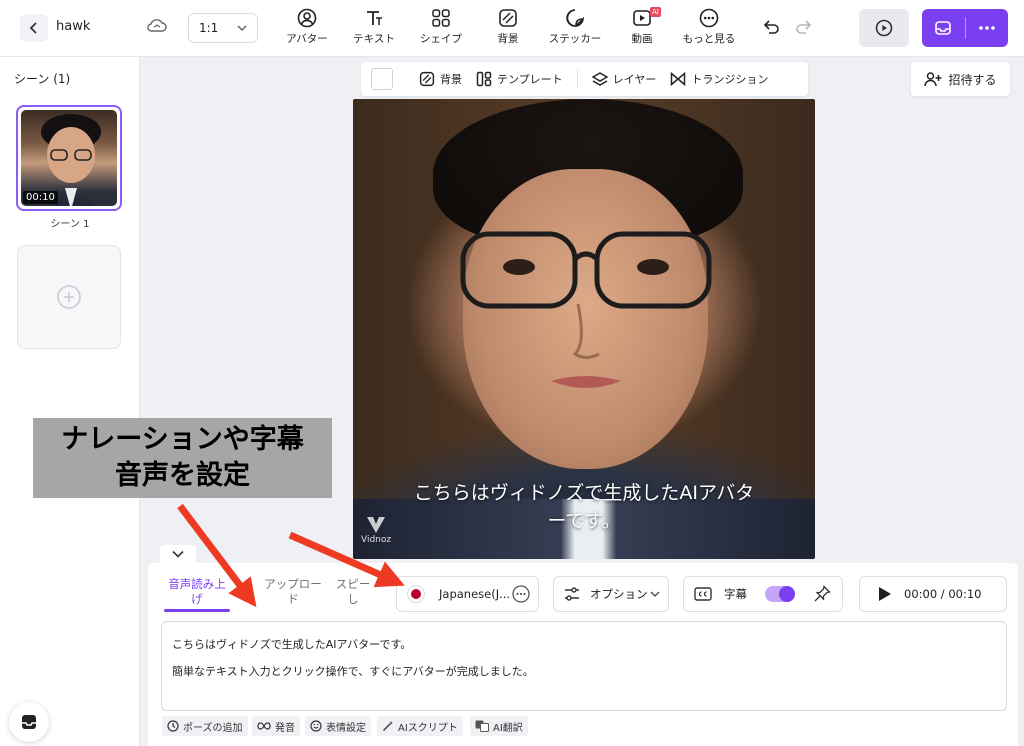 The width and height of the screenshot is (1024, 746). What do you see at coordinates (70, 224) in the screenshot?
I see `scene-label: シーン 1` at bounding box center [70, 224].